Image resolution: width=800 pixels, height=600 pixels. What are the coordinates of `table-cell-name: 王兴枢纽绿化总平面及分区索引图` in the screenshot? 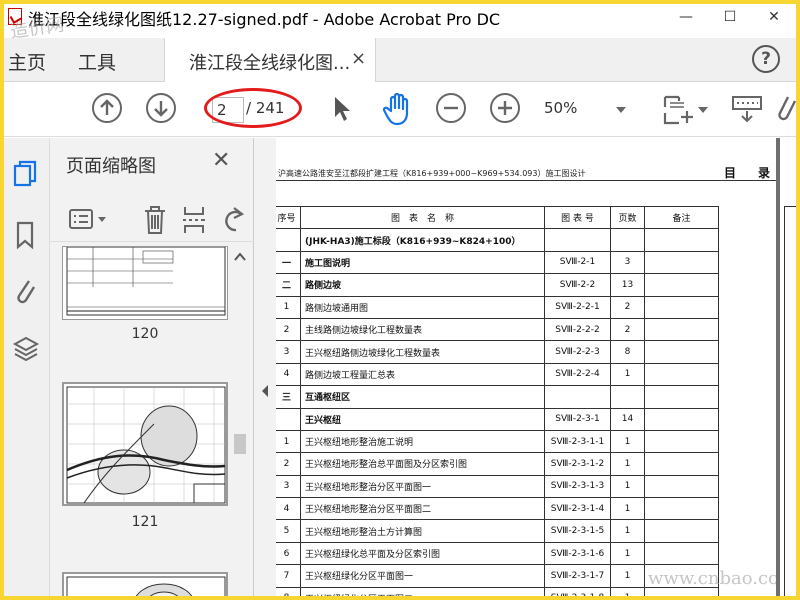 It's located at (422, 553).